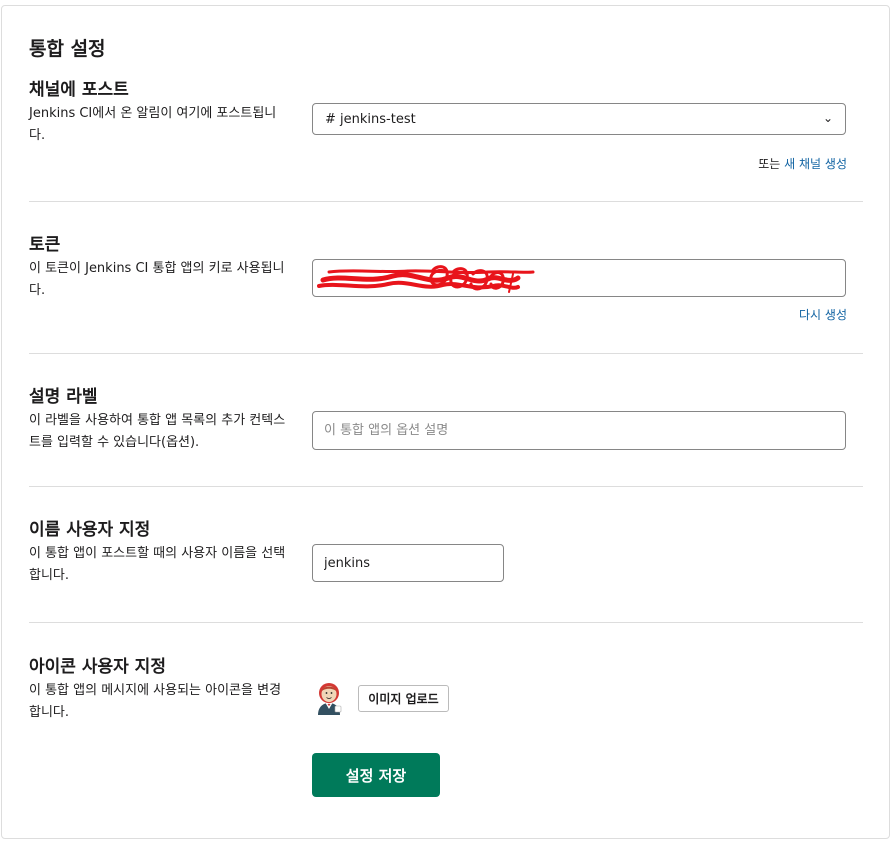 Image resolution: width=893 pixels, height=845 pixels. I want to click on regenerate-token-link: 다시 생성, so click(823, 315).